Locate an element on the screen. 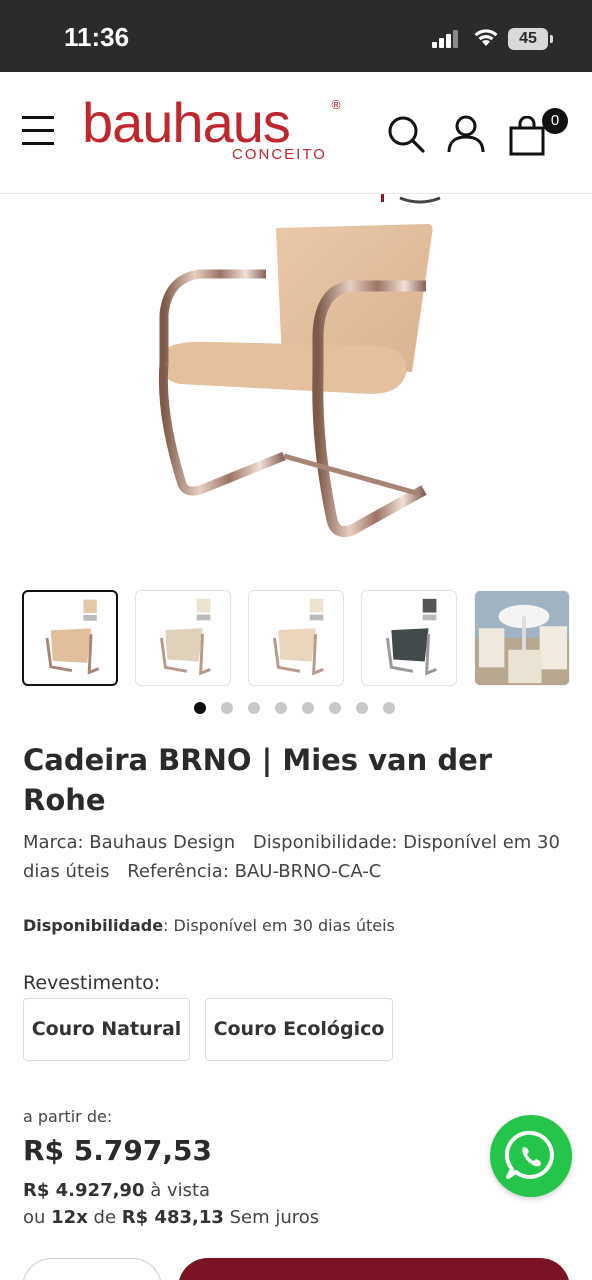 The image size is (592, 1280). installments-line: ou 12x de R$ 483,13 Sem juros is located at coordinates (171, 1217).